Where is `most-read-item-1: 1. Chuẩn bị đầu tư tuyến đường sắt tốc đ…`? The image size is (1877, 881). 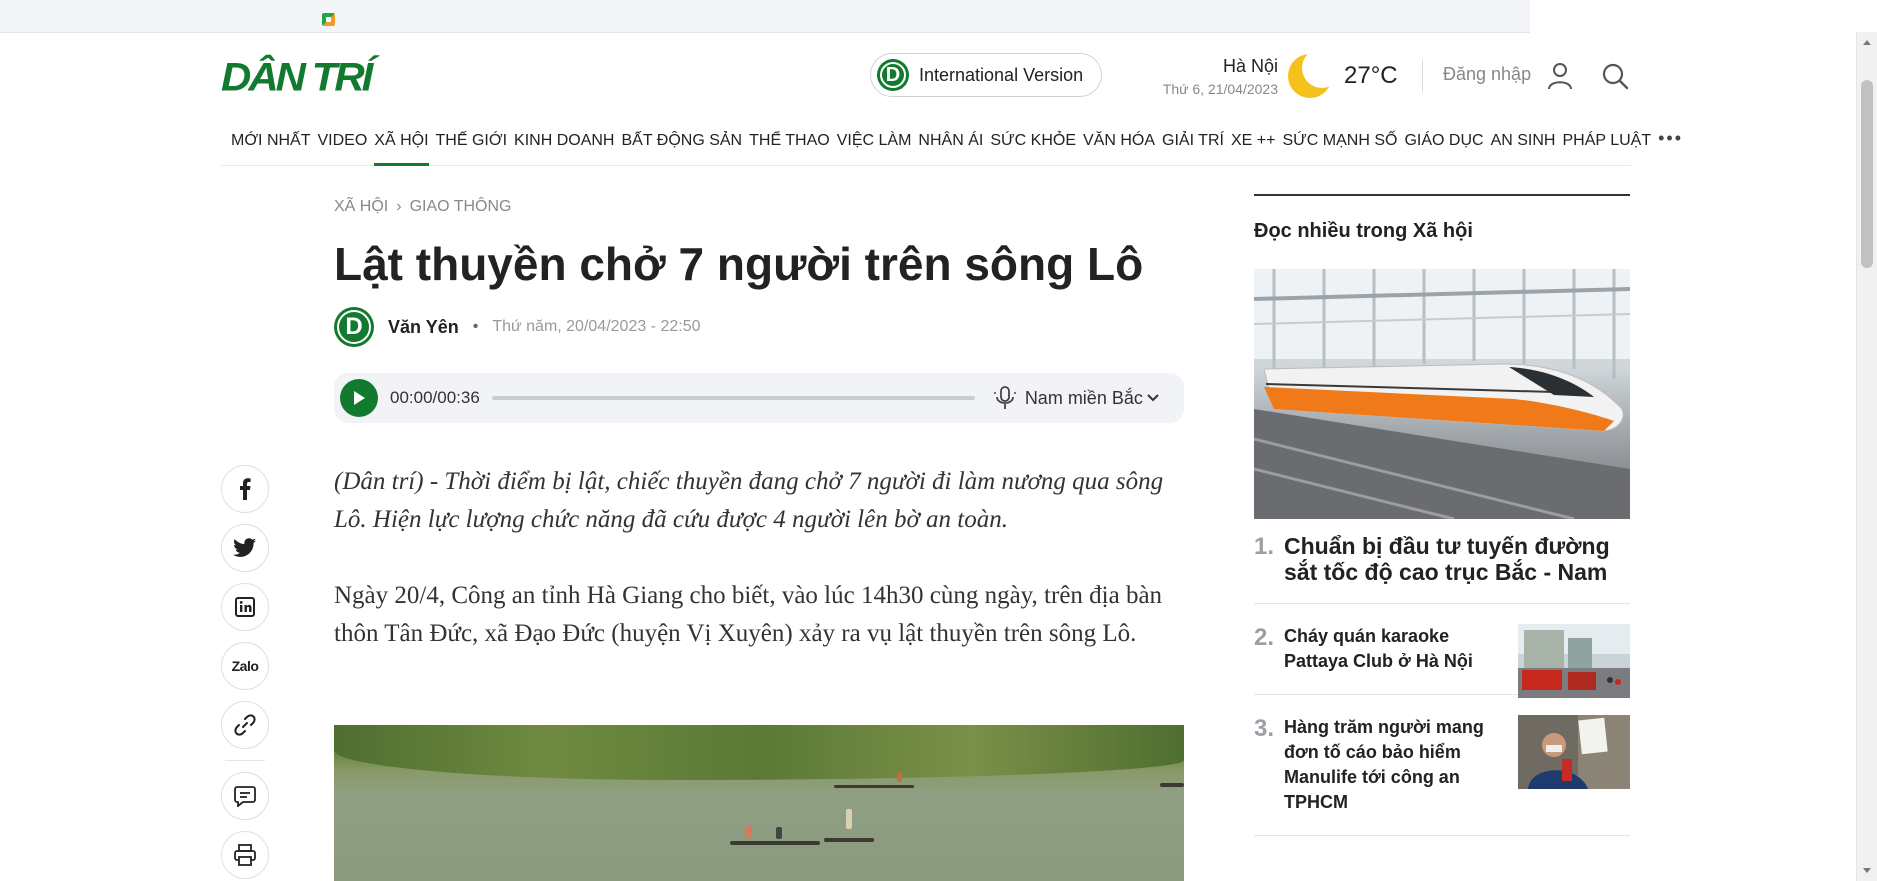
most-read-item-1: 1. Chuẩn bị đầu tư tuyến đường sắt tốc đ… is located at coordinates (1442, 568).